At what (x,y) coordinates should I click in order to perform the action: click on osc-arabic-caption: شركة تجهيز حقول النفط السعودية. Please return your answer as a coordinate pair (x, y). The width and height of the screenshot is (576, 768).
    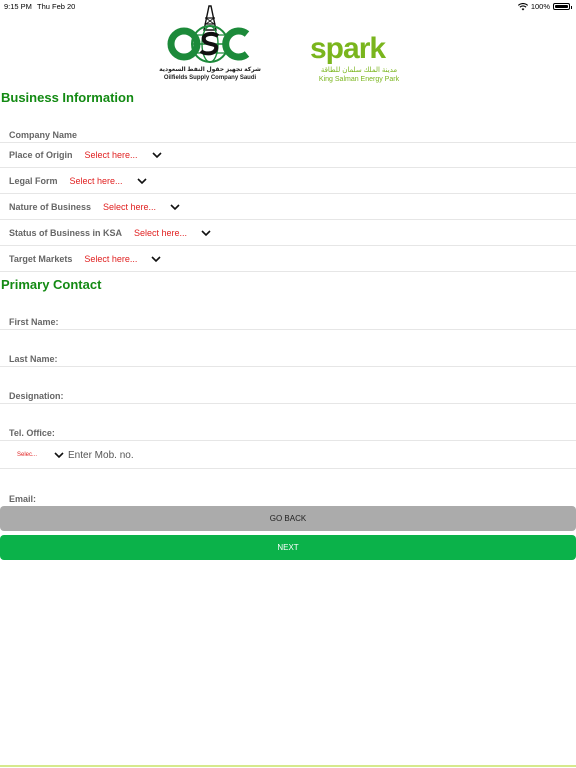
    Looking at the image, I should click on (210, 70).